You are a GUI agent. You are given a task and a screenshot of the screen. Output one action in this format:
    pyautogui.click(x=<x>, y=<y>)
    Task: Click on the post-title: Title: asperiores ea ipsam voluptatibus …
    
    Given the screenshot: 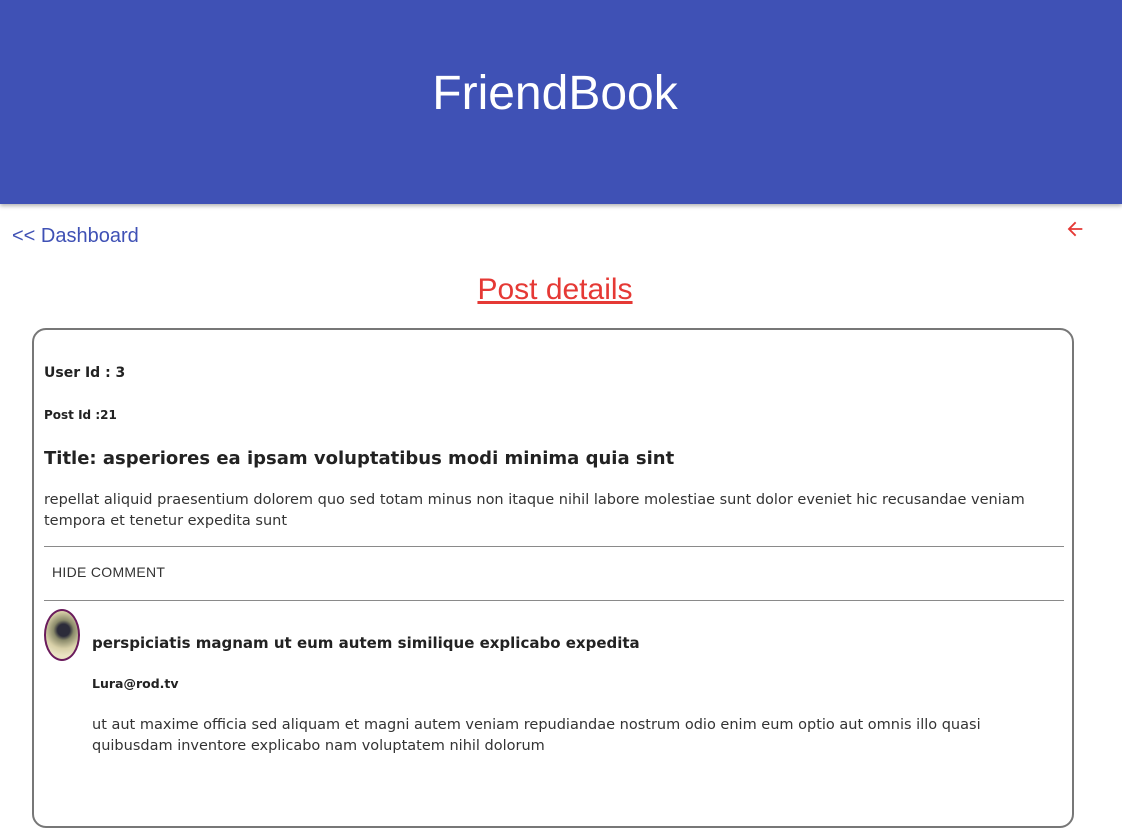 What is the action you would take?
    pyautogui.click(x=359, y=458)
    